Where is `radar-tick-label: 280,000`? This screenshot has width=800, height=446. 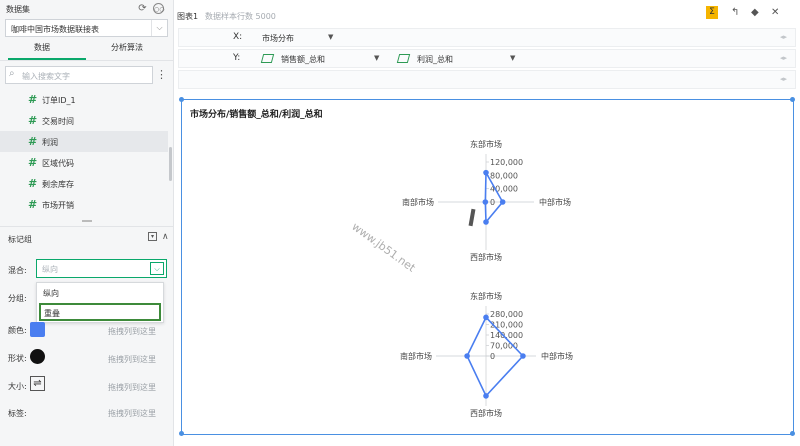
radar-tick-label: 280,000 is located at coordinates (506, 314).